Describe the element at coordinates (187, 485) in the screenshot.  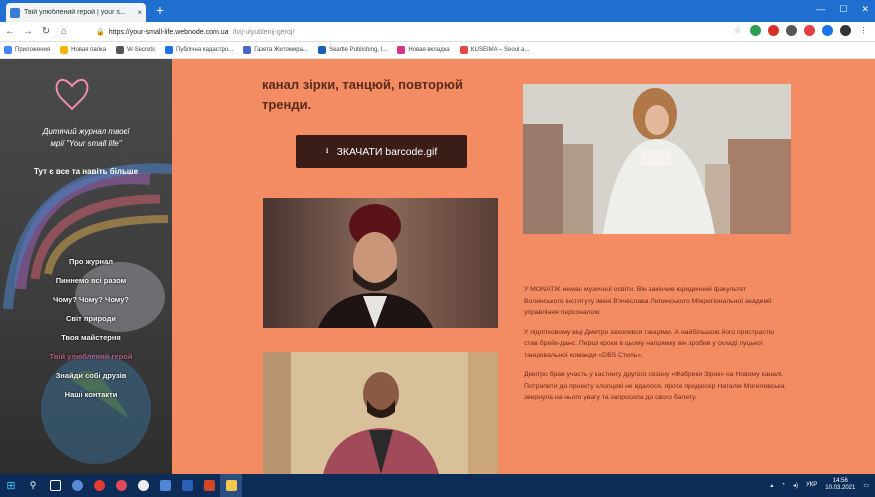
I see `word-taskbar-icon` at that location.